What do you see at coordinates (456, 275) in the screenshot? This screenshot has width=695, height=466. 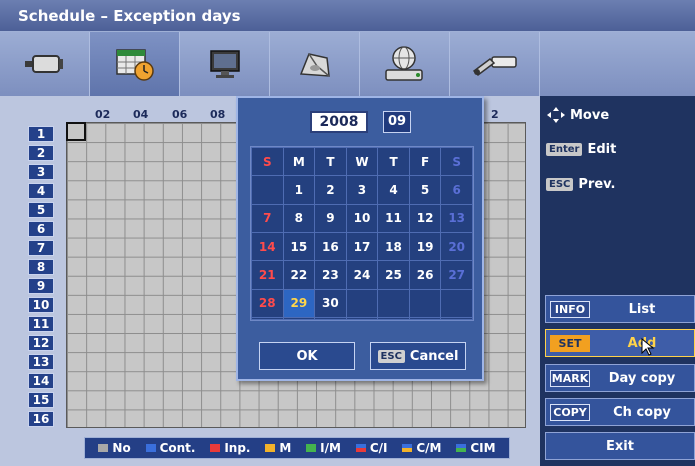 I see `calendar-day: 27` at bounding box center [456, 275].